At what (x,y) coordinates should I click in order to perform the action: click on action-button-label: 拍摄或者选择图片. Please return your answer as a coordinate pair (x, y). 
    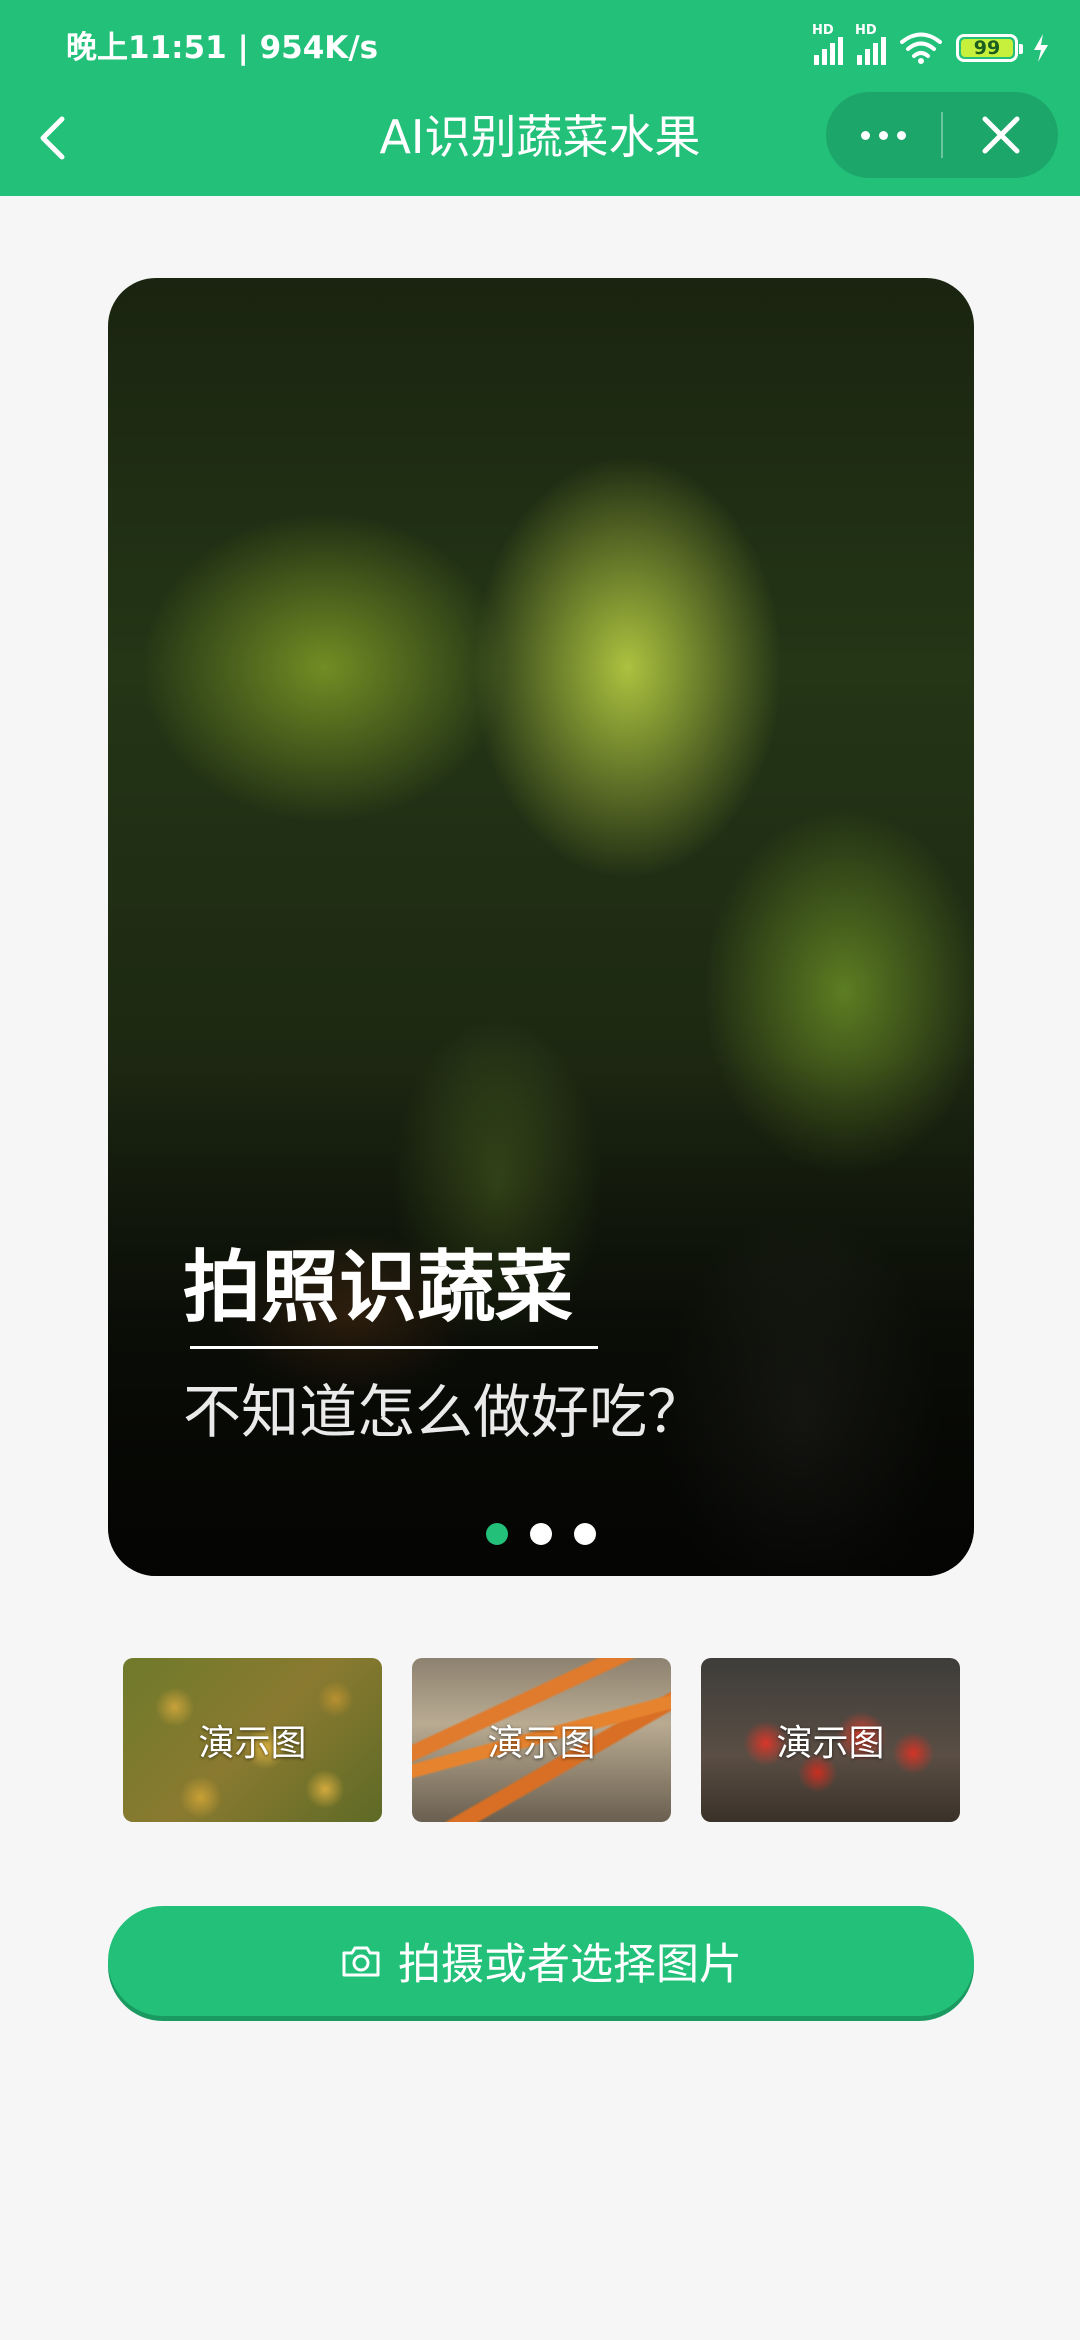
    Looking at the image, I should click on (570, 1965).